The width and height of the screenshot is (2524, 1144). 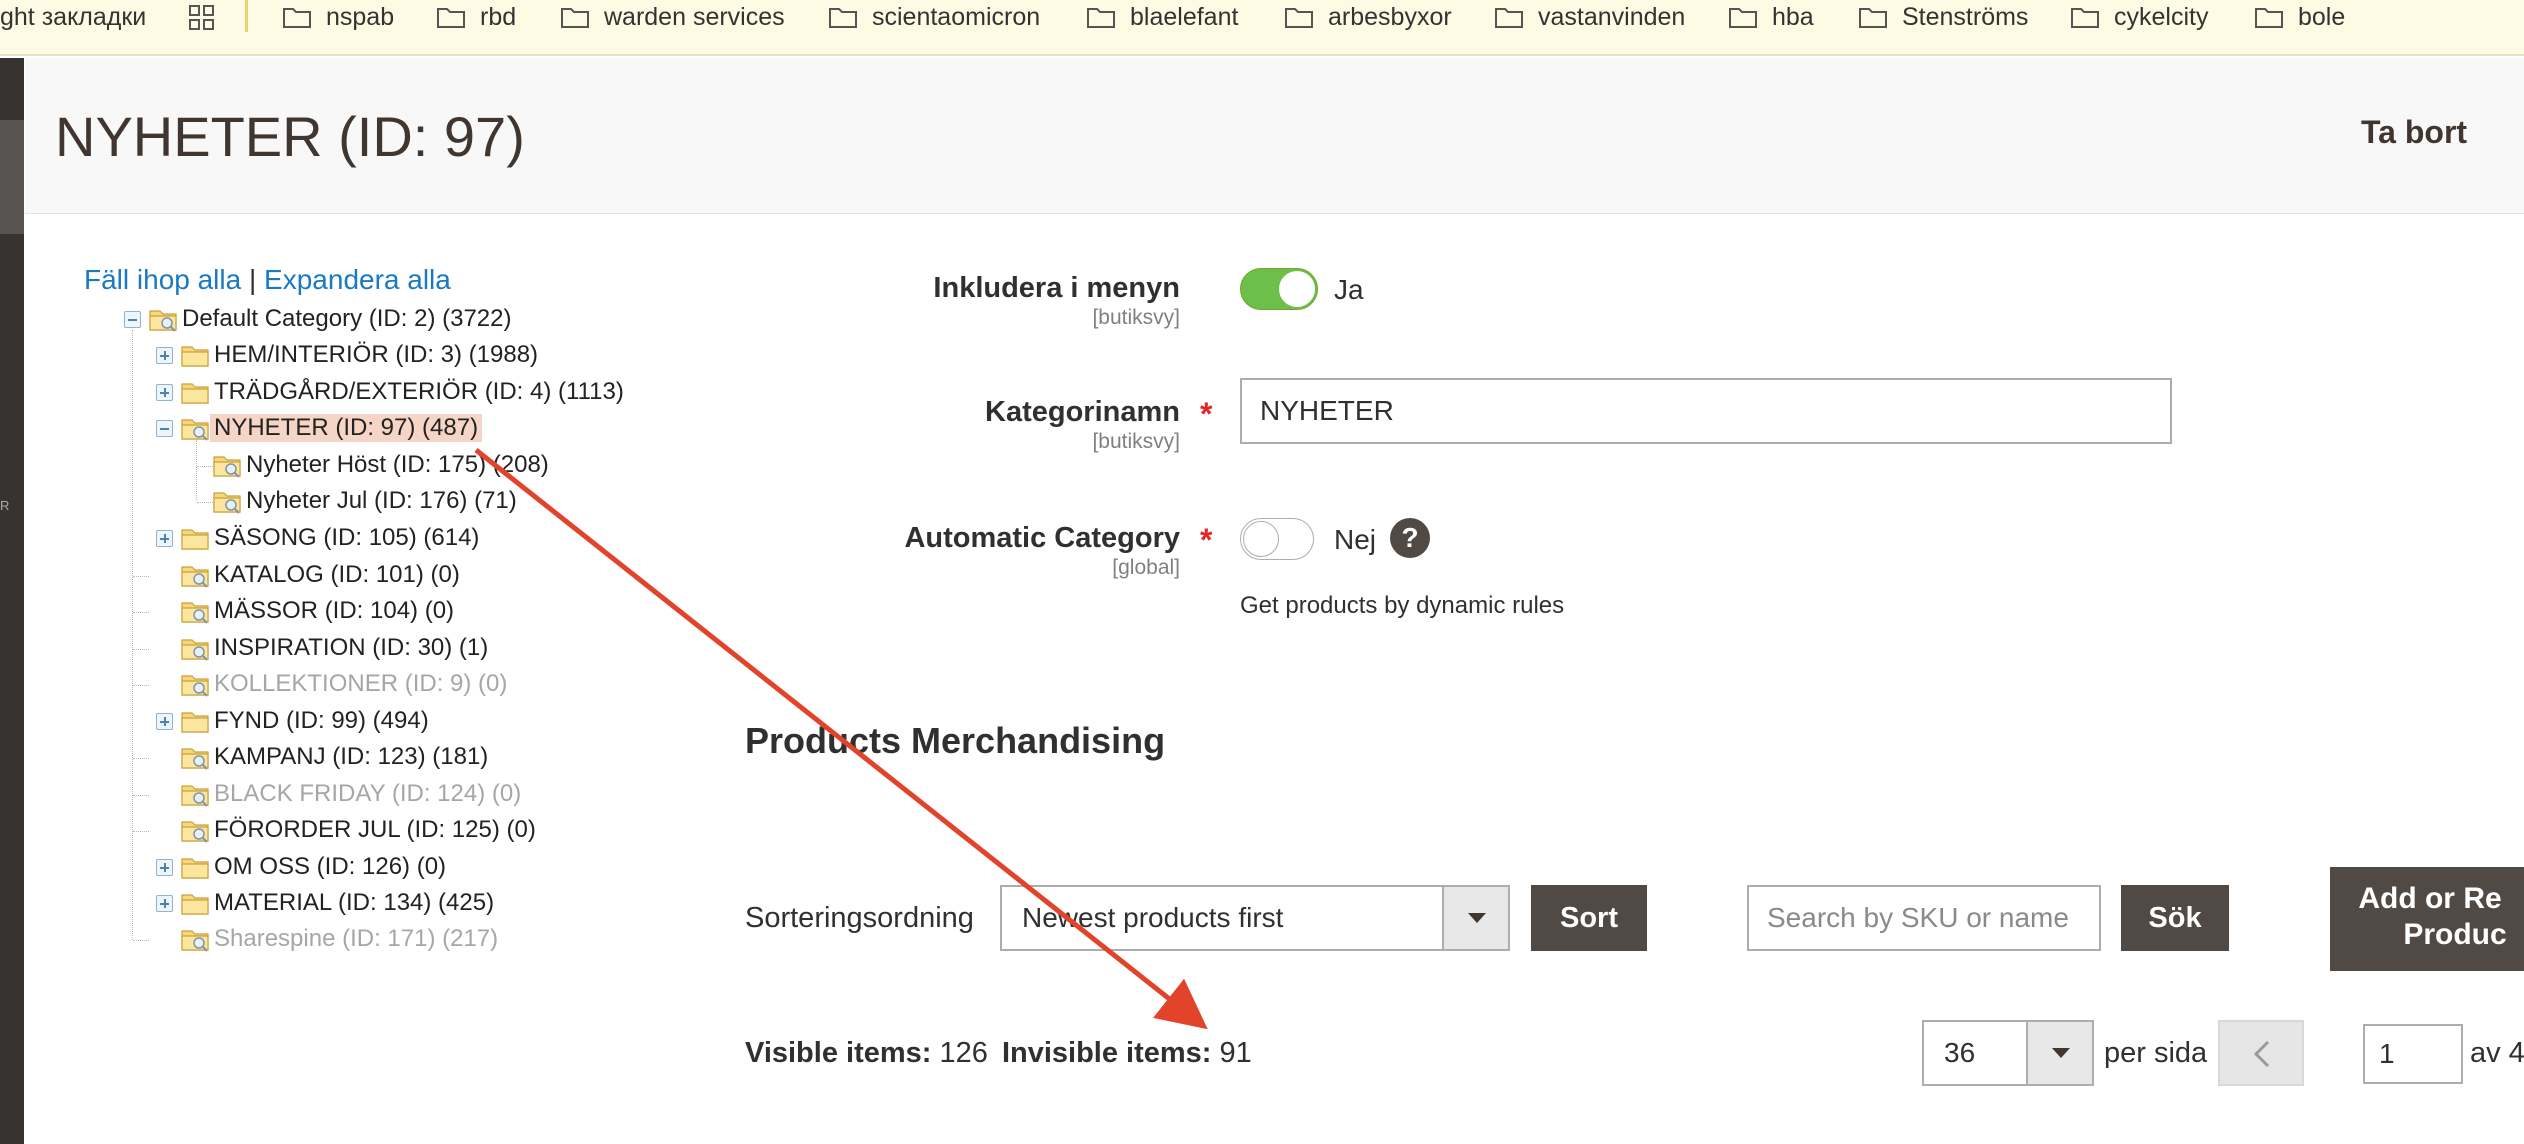 I want to click on bookmark-folder: nspab, so click(x=338, y=17).